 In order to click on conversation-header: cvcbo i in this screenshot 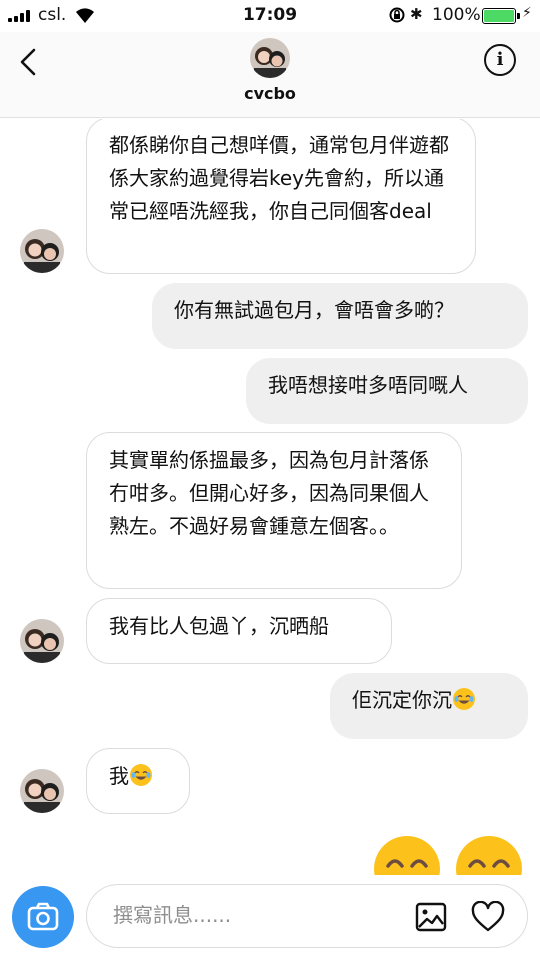, I will do `click(270, 75)`.